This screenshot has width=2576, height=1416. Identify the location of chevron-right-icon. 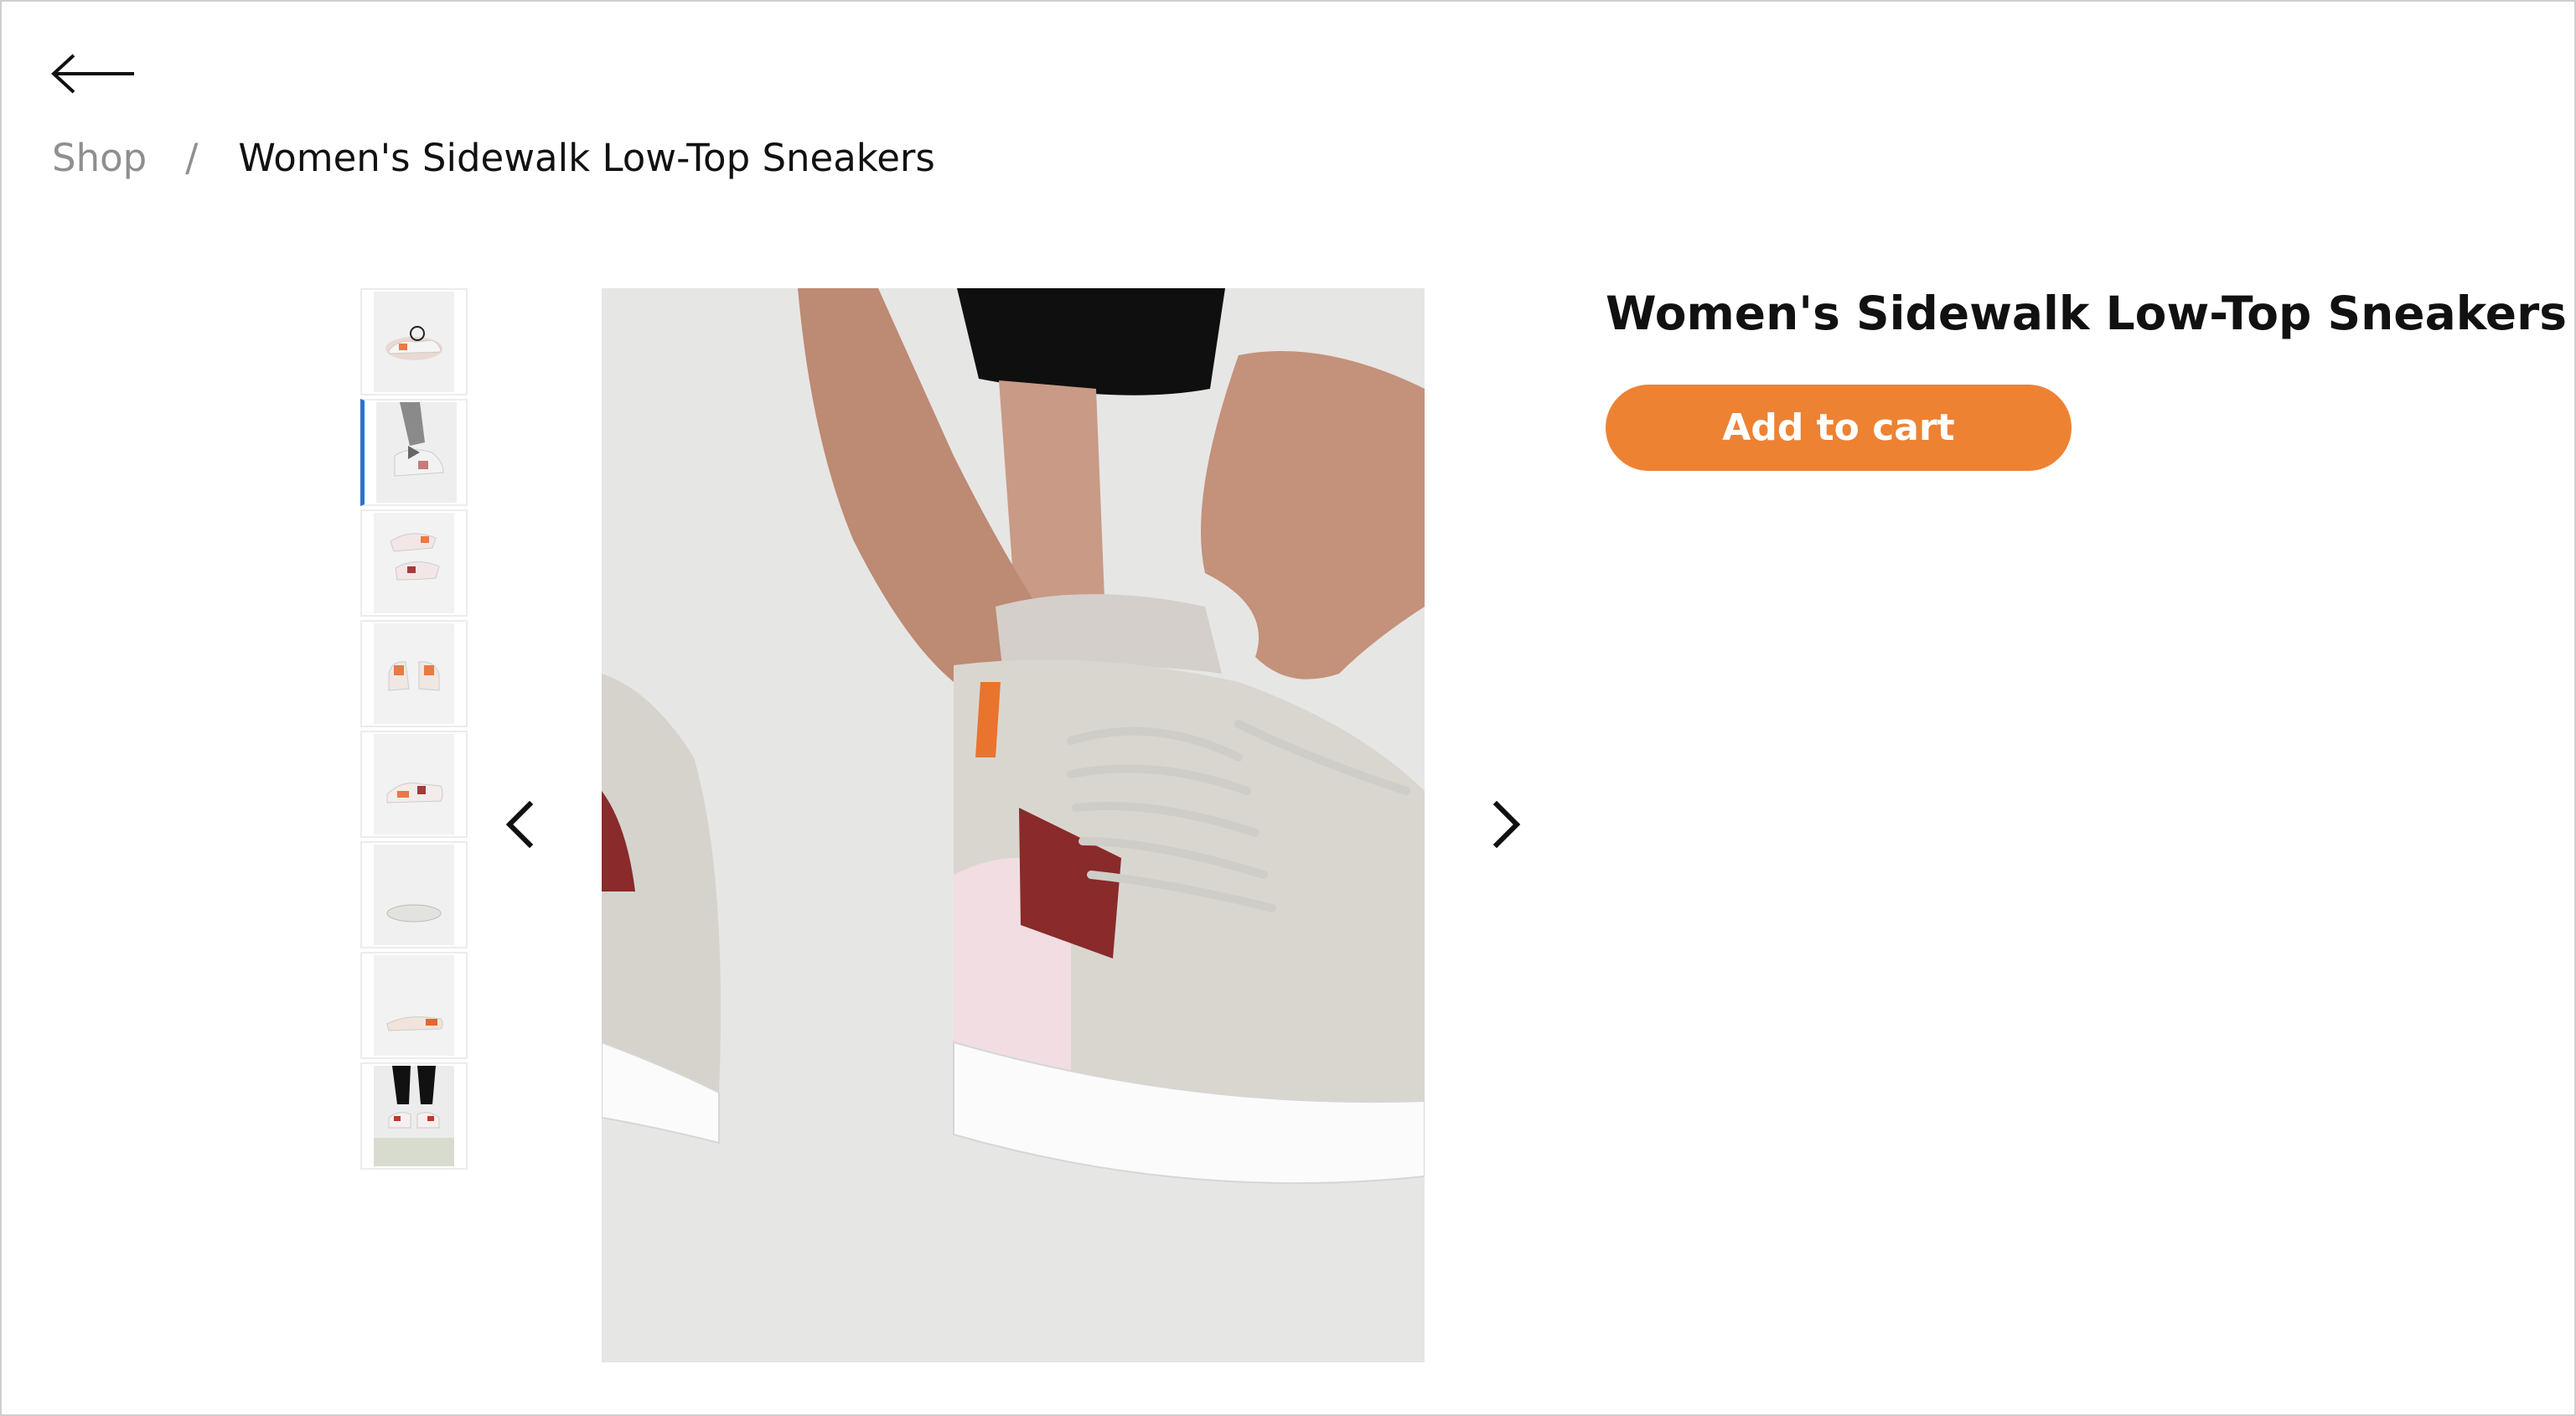
(1506, 825).